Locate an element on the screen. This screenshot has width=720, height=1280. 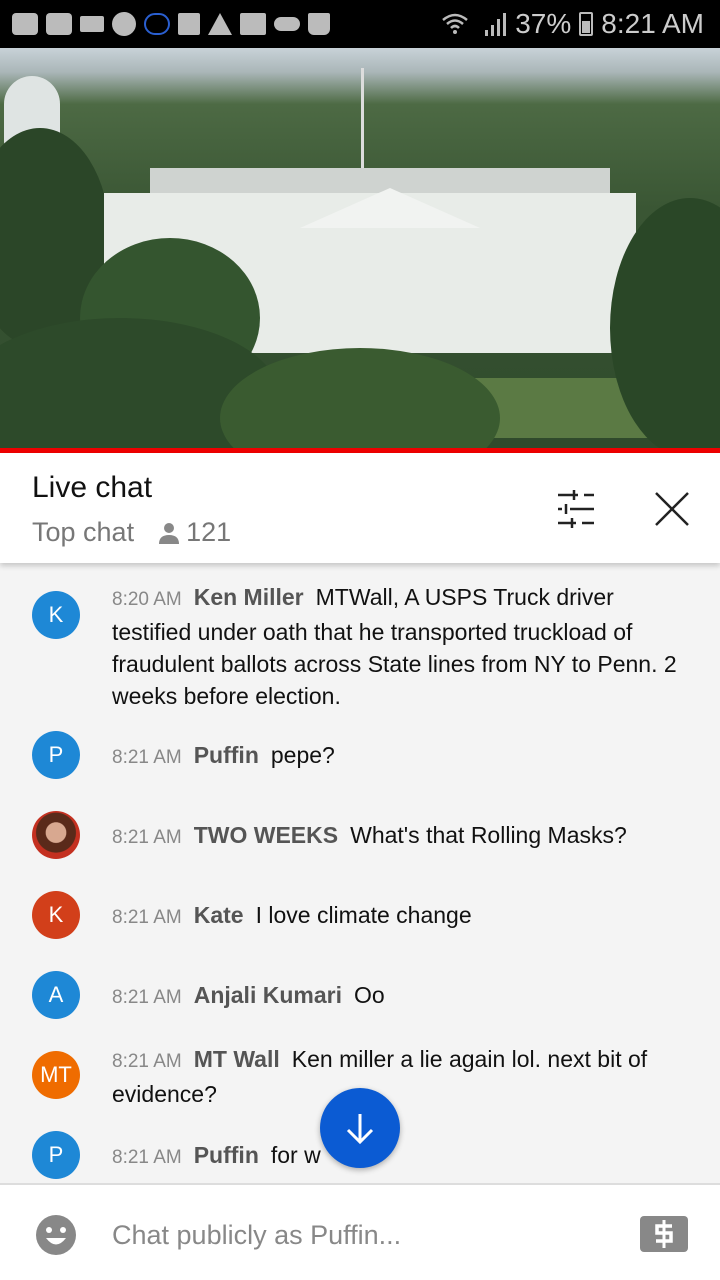
avatar-image is located at coordinates (56, 835).